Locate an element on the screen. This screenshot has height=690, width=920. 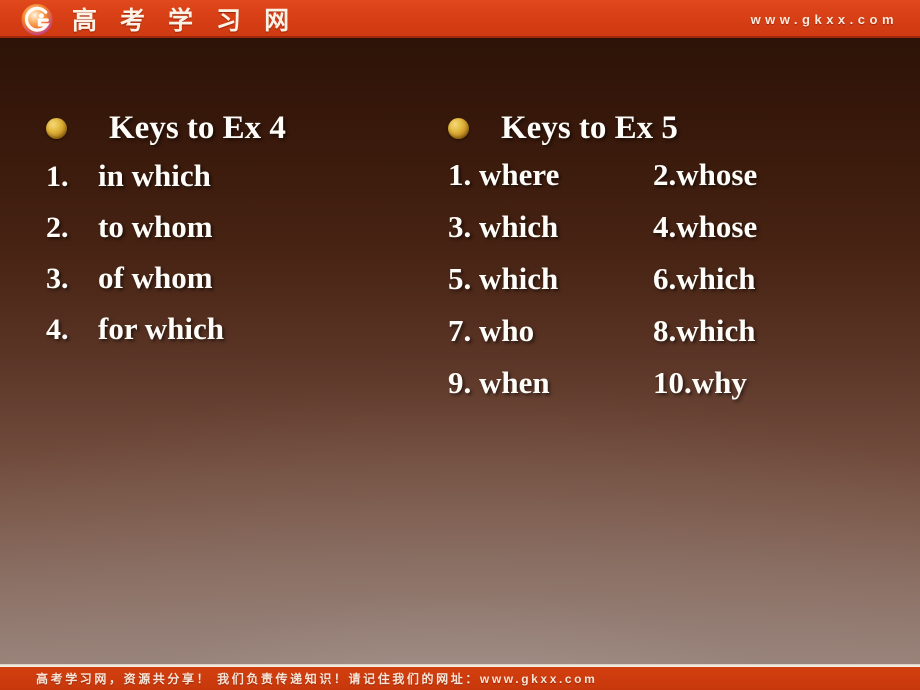
keys-ex4-heading-row: Keys to Ex 4 is located at coordinates (241, 128).